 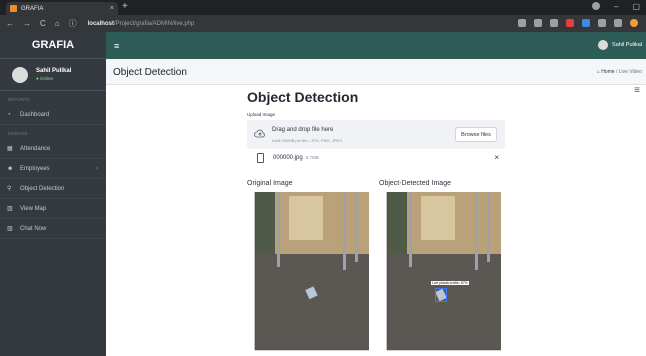 What do you see at coordinates (10, 23) in the screenshot?
I see `back-button: ←` at bounding box center [10, 23].